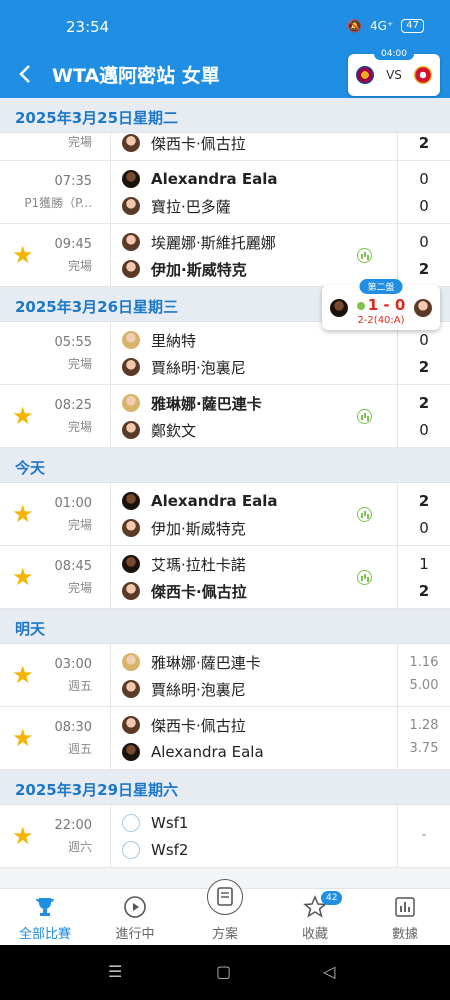 Image resolution: width=450 pixels, height=1000 pixels. What do you see at coordinates (214, 501) in the screenshot?
I see `player-name: Alexandra Eala` at bounding box center [214, 501].